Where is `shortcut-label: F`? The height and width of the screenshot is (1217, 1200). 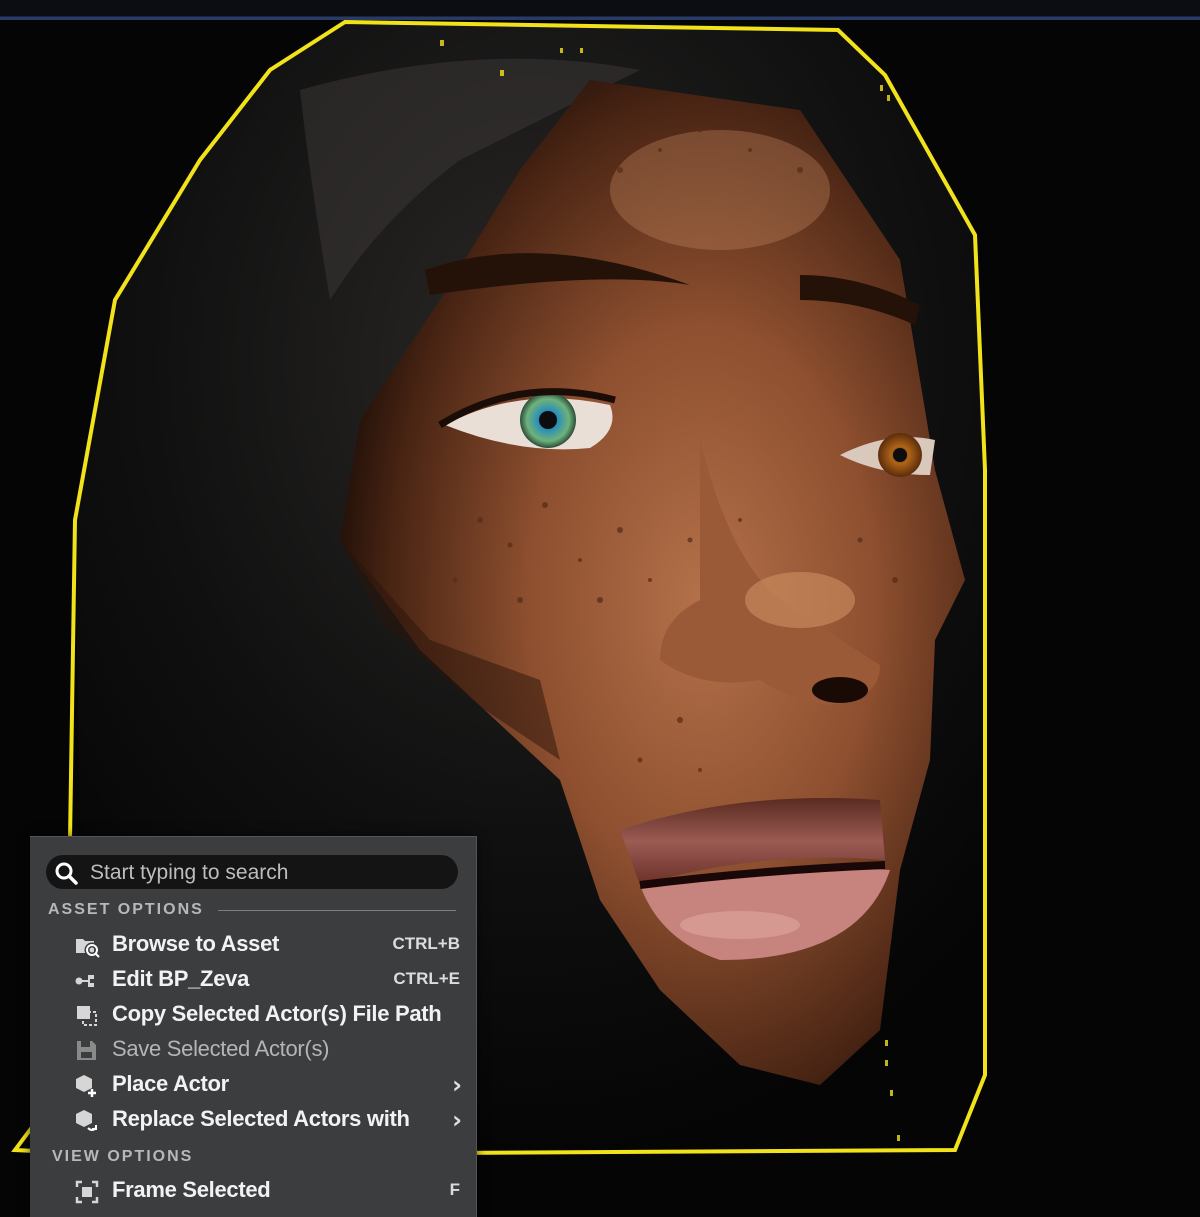 shortcut-label: F is located at coordinates (454, 1189).